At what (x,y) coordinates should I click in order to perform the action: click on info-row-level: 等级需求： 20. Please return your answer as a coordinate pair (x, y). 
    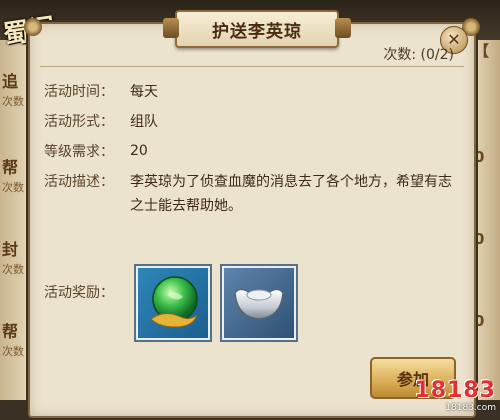
    Looking at the image, I should click on (254, 151).